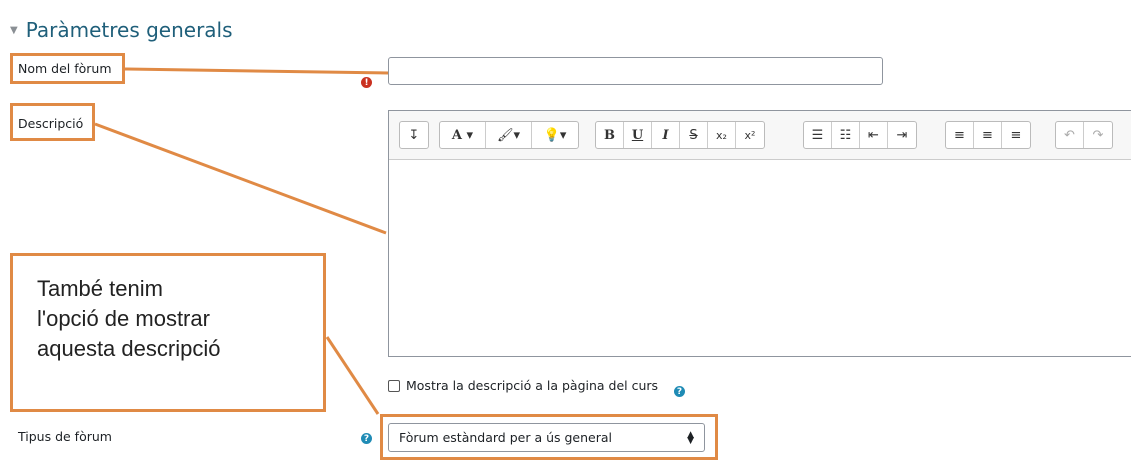 Image resolution: width=1131 pixels, height=462 pixels. I want to click on toolbar-group-collapse: ↧, so click(414, 135).